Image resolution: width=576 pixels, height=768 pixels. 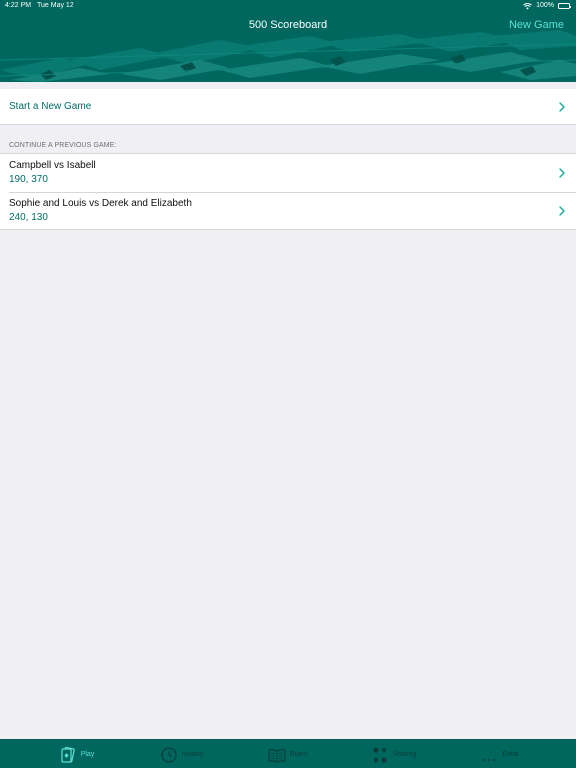 What do you see at coordinates (404, 754) in the screenshot?
I see `tab-scoring-label: Scoring` at bounding box center [404, 754].